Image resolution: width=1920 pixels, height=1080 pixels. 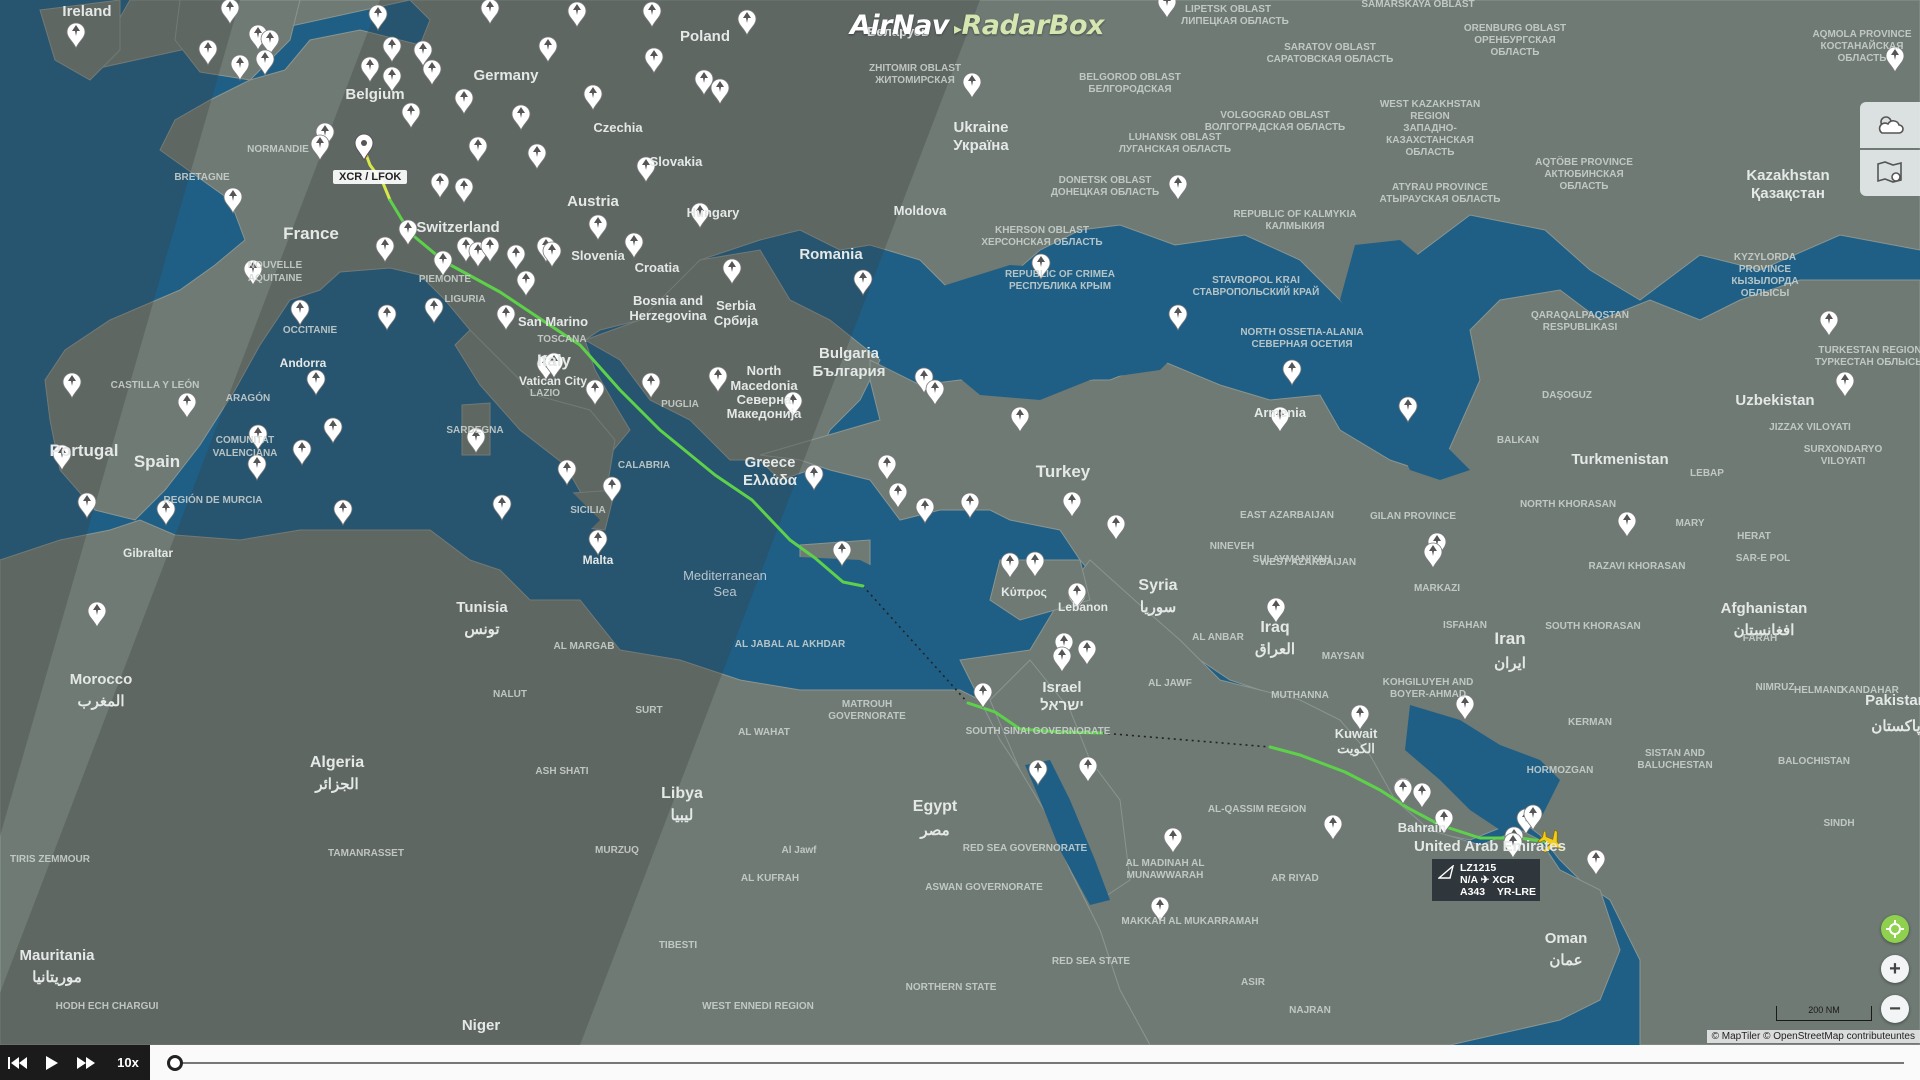 I want to click on svg-text: LIGURIA, so click(x=464, y=299).